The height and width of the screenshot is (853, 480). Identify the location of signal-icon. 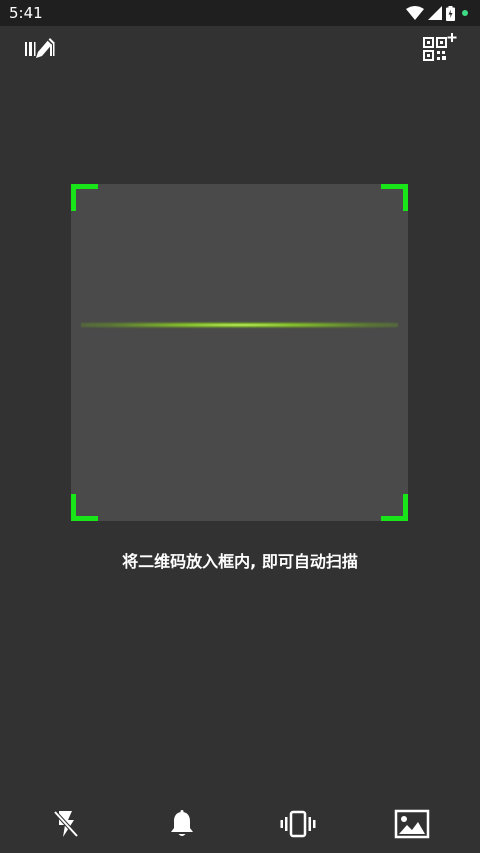
(435, 13).